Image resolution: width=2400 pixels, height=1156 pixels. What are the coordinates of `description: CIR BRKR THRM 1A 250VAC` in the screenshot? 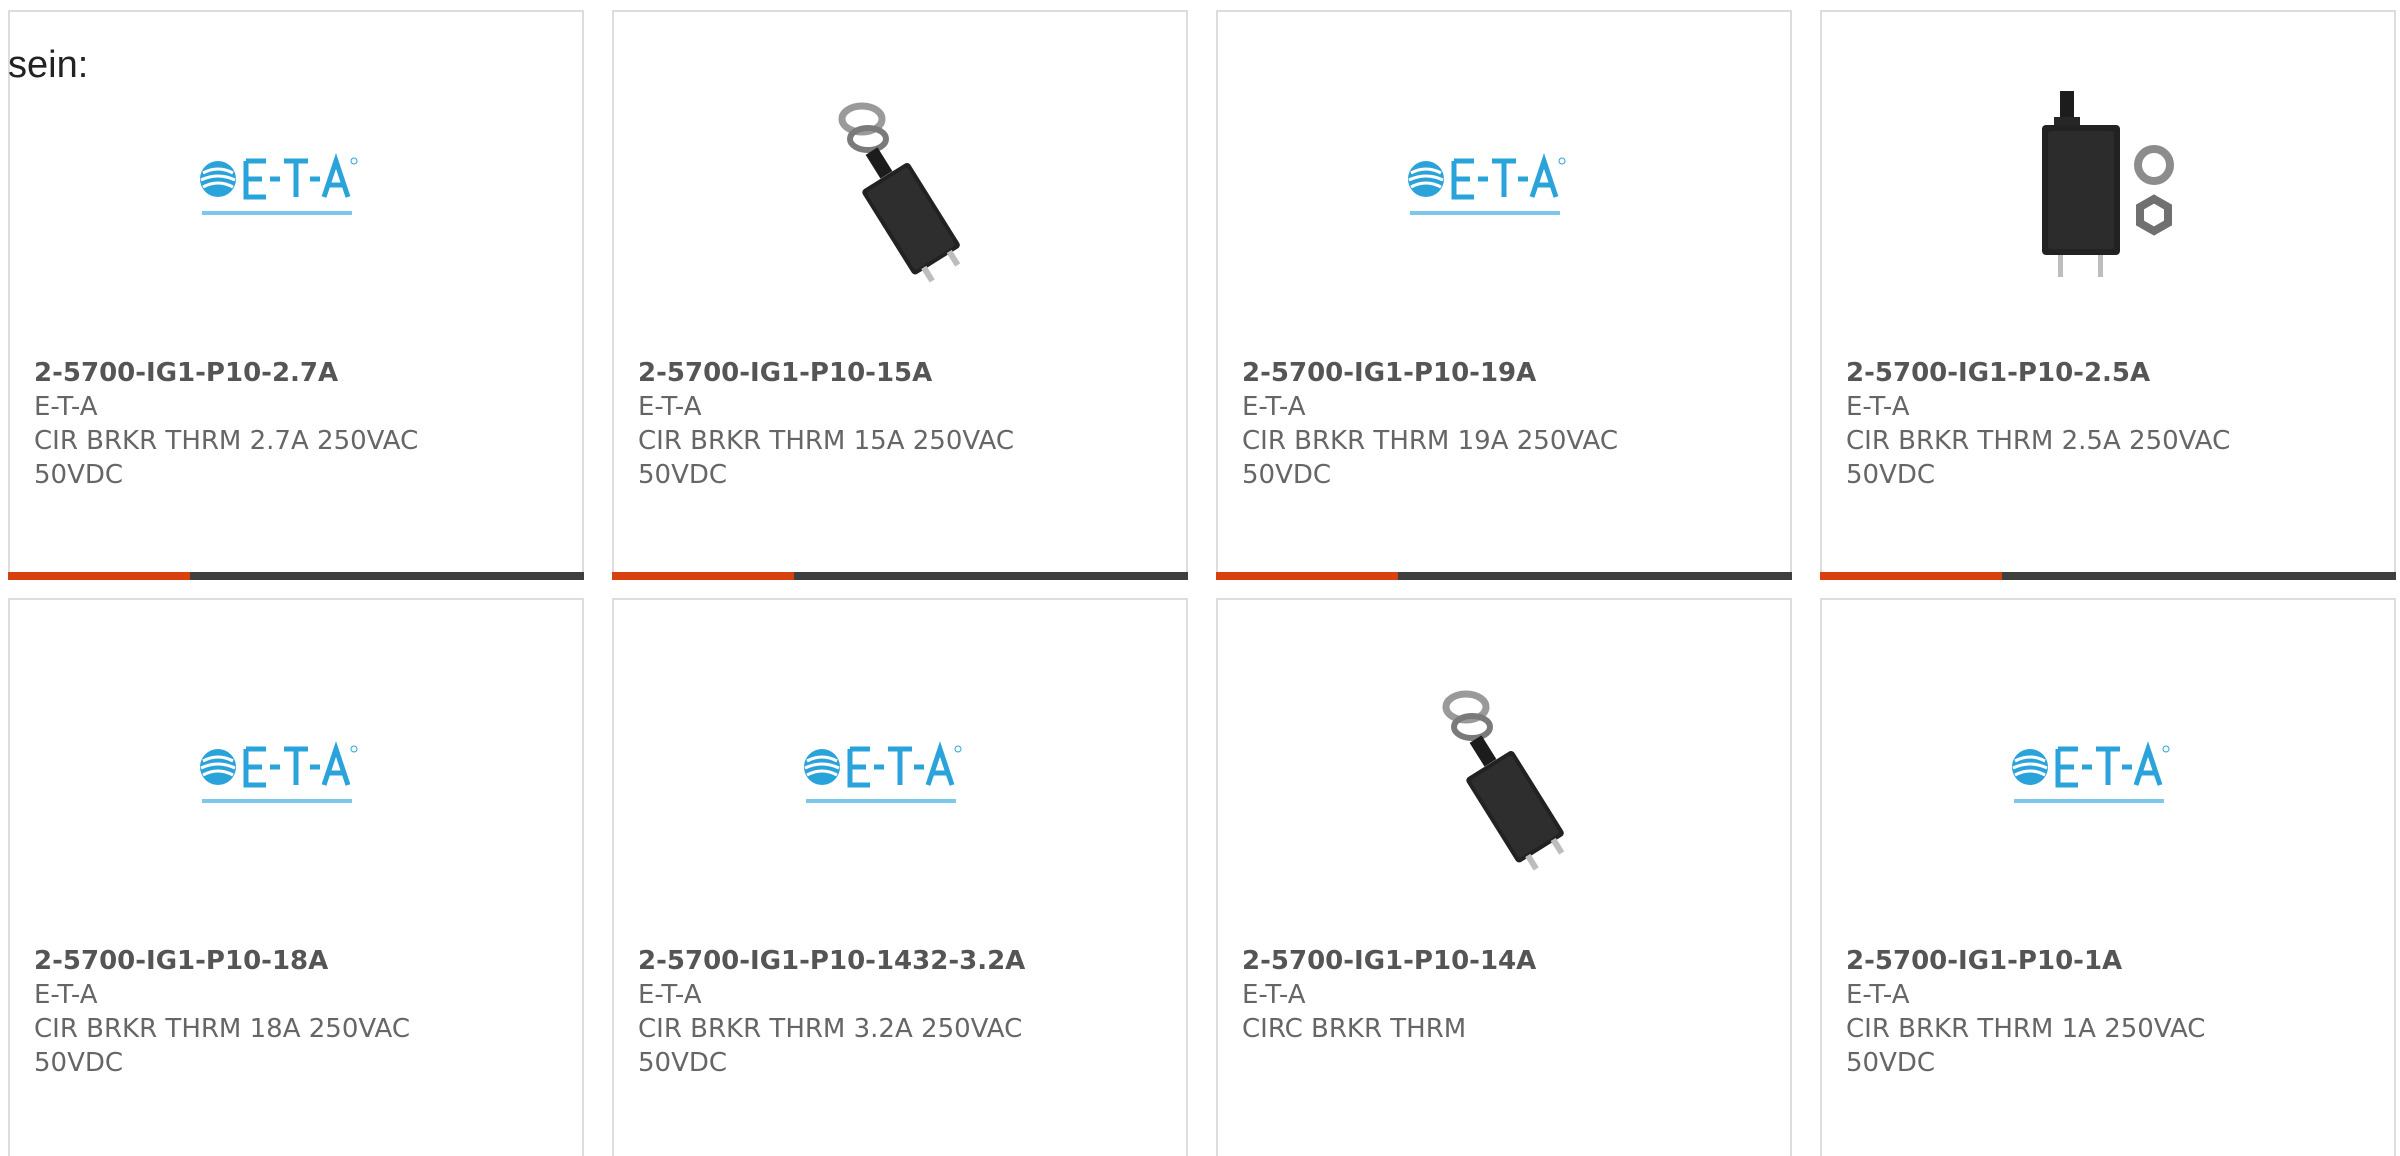 It's located at (2026, 1029).